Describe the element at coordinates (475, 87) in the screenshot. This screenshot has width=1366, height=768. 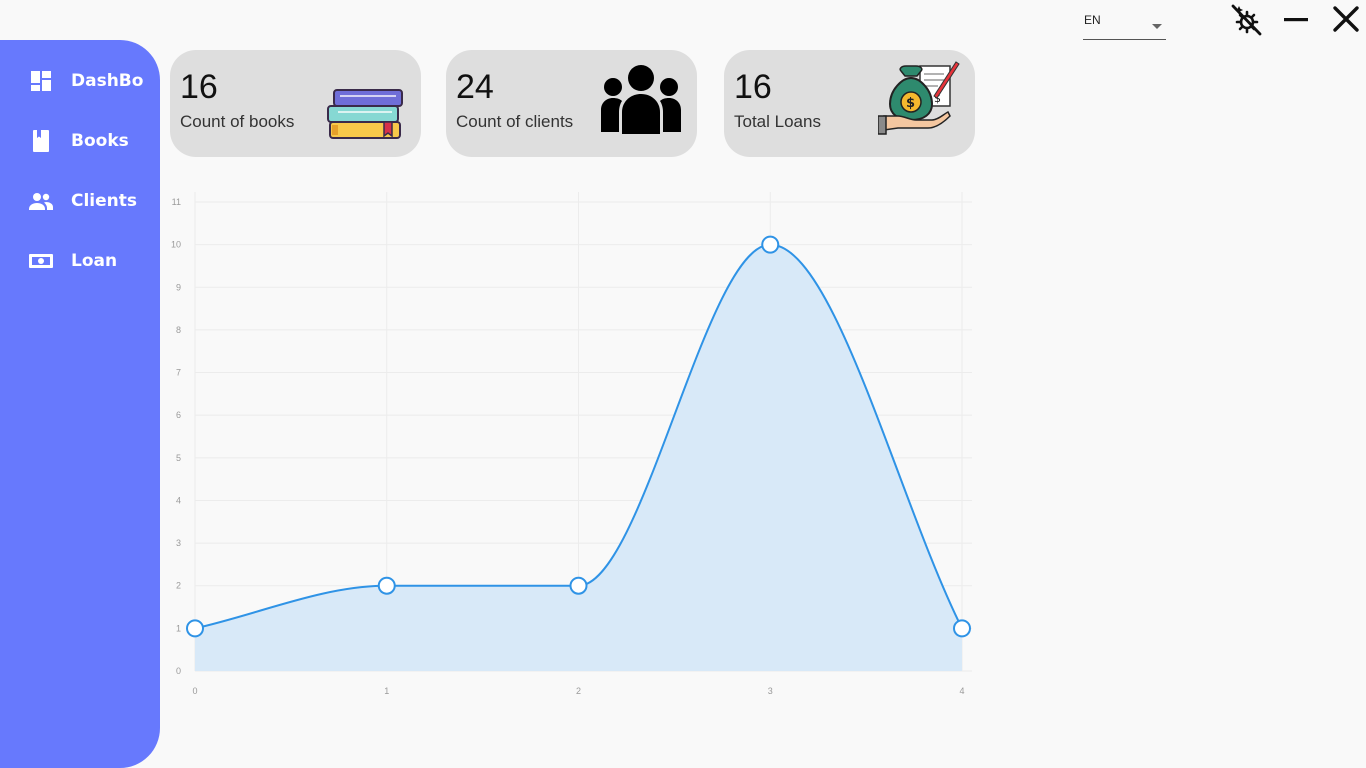
I see `card-value: 24` at that location.